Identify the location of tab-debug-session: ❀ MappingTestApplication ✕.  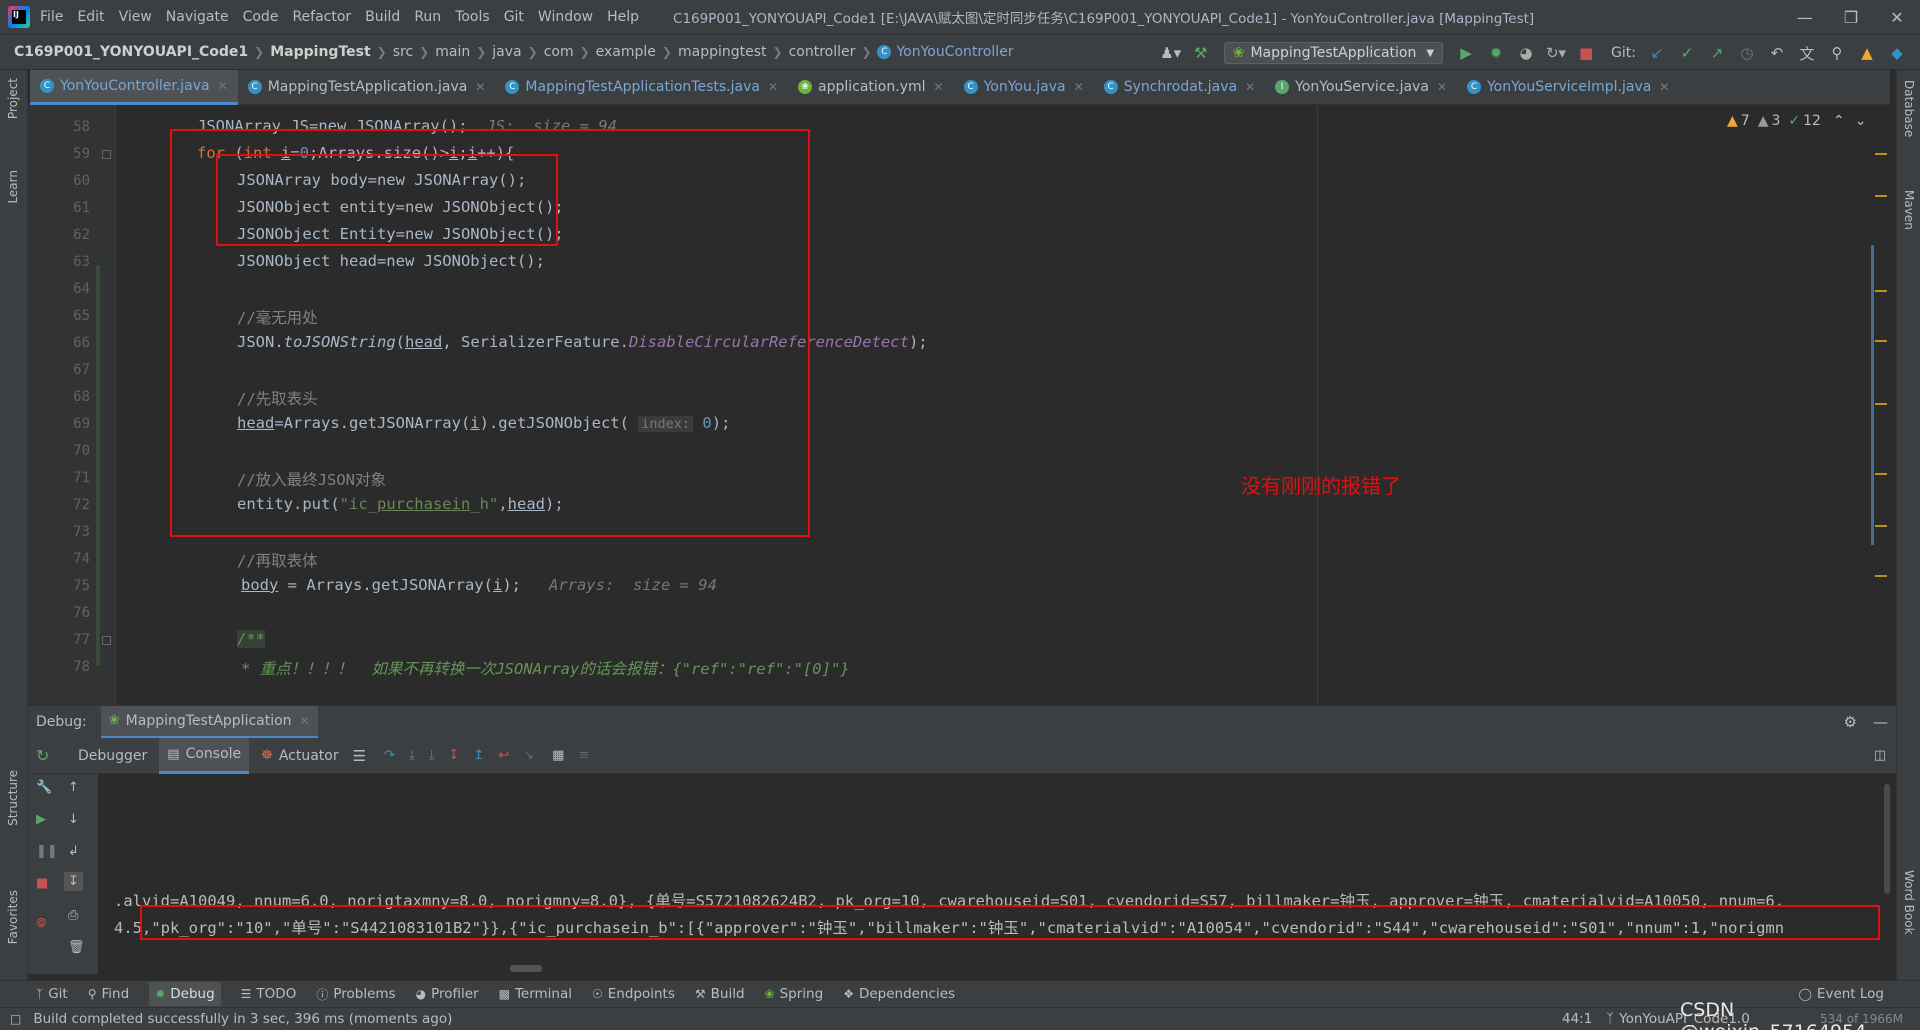
(209, 722).